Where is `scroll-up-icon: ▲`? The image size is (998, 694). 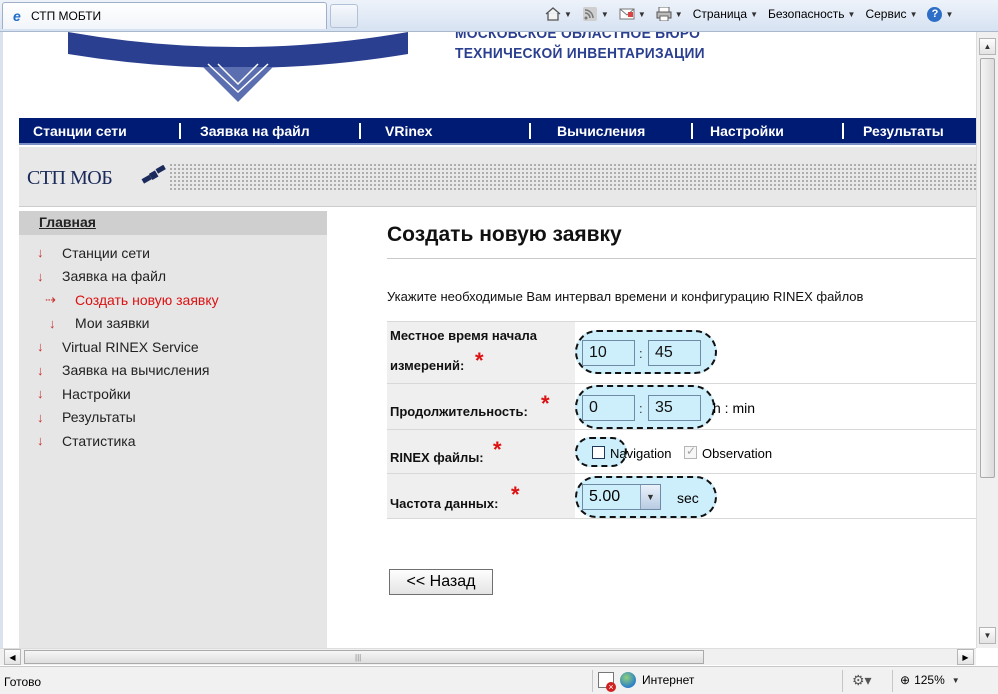
scroll-up-icon: ▲ is located at coordinates (987, 46).